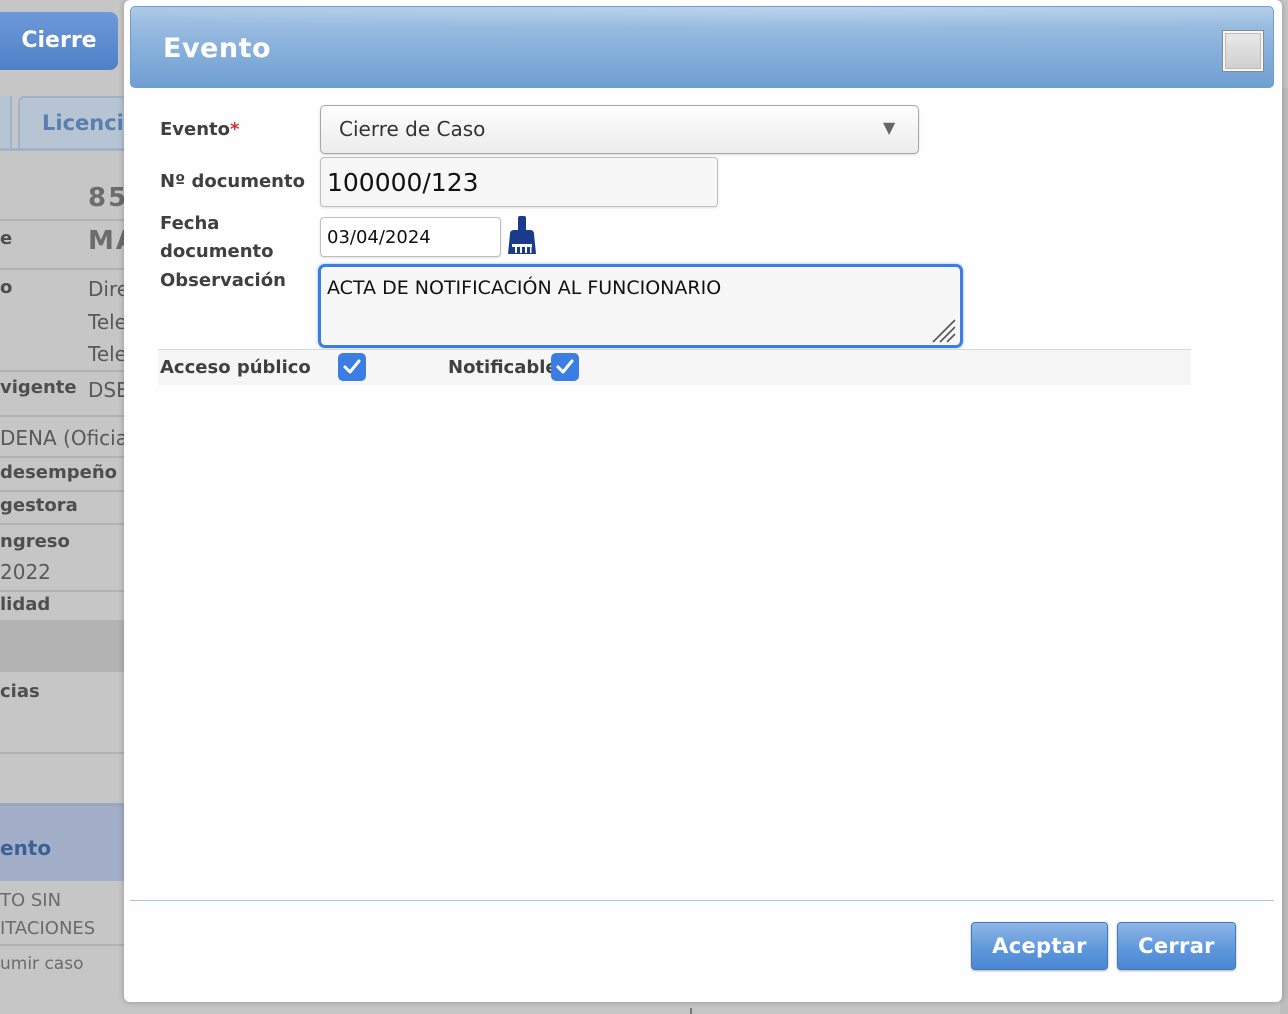 The image size is (1288, 1014). Describe the element at coordinates (889, 127) in the screenshot. I see `triangle-down-icon: ▼` at that location.